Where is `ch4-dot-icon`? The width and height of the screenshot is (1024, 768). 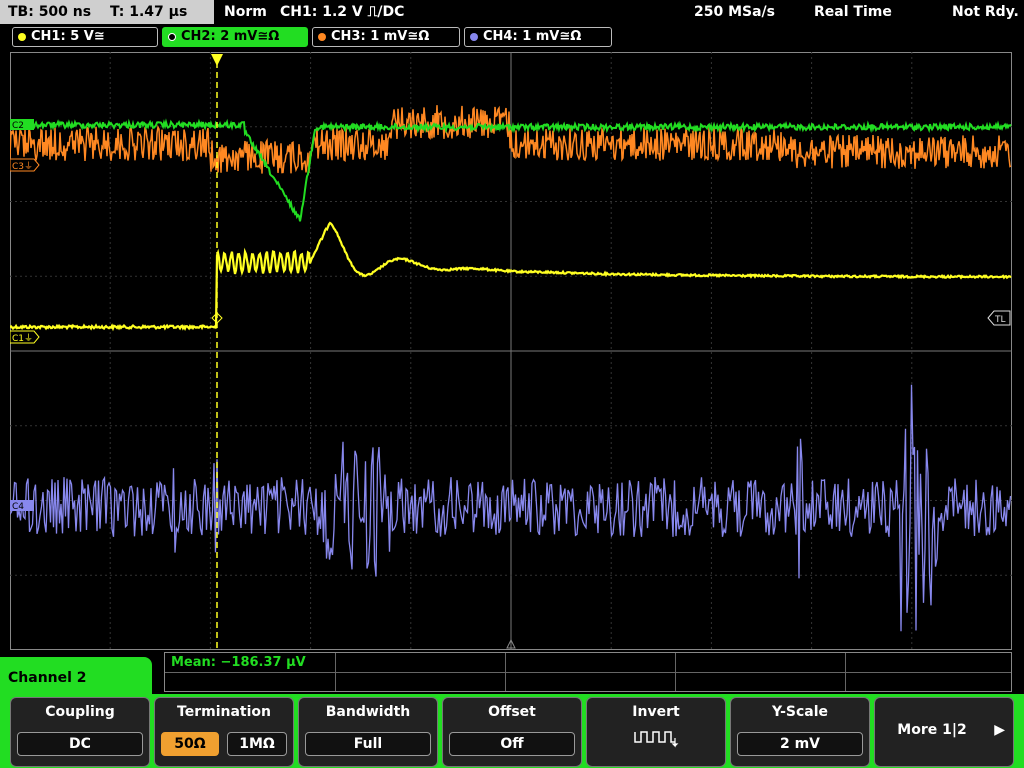 ch4-dot-icon is located at coordinates (474, 37).